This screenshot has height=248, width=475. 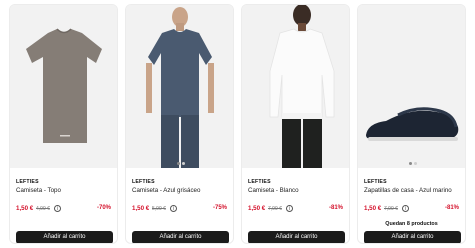 I want to click on original-price: 5,99 €, so click(x=159, y=208).